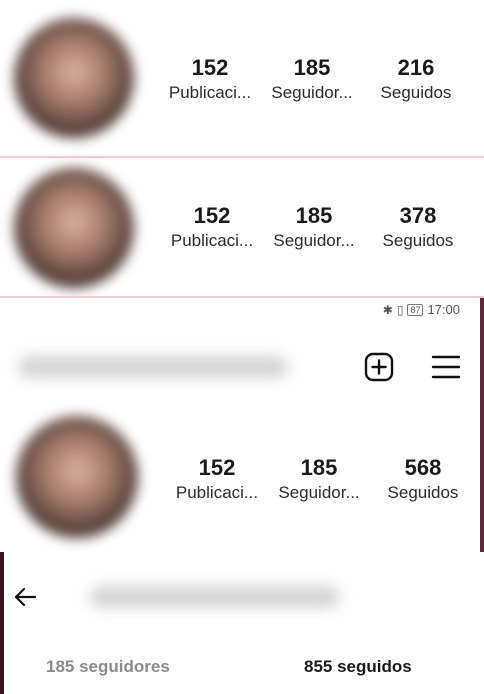  I want to click on following-count: 378, so click(418, 215).